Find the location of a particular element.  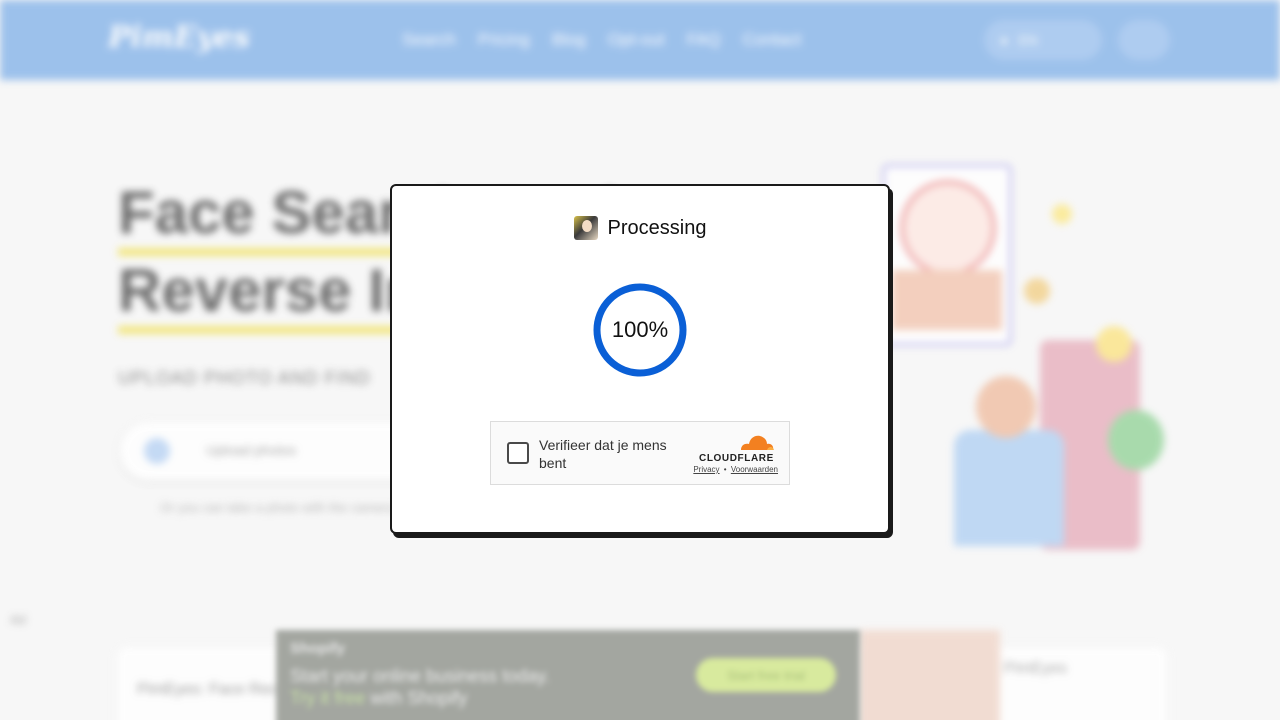

language-label: EN is located at coordinates (1028, 40).